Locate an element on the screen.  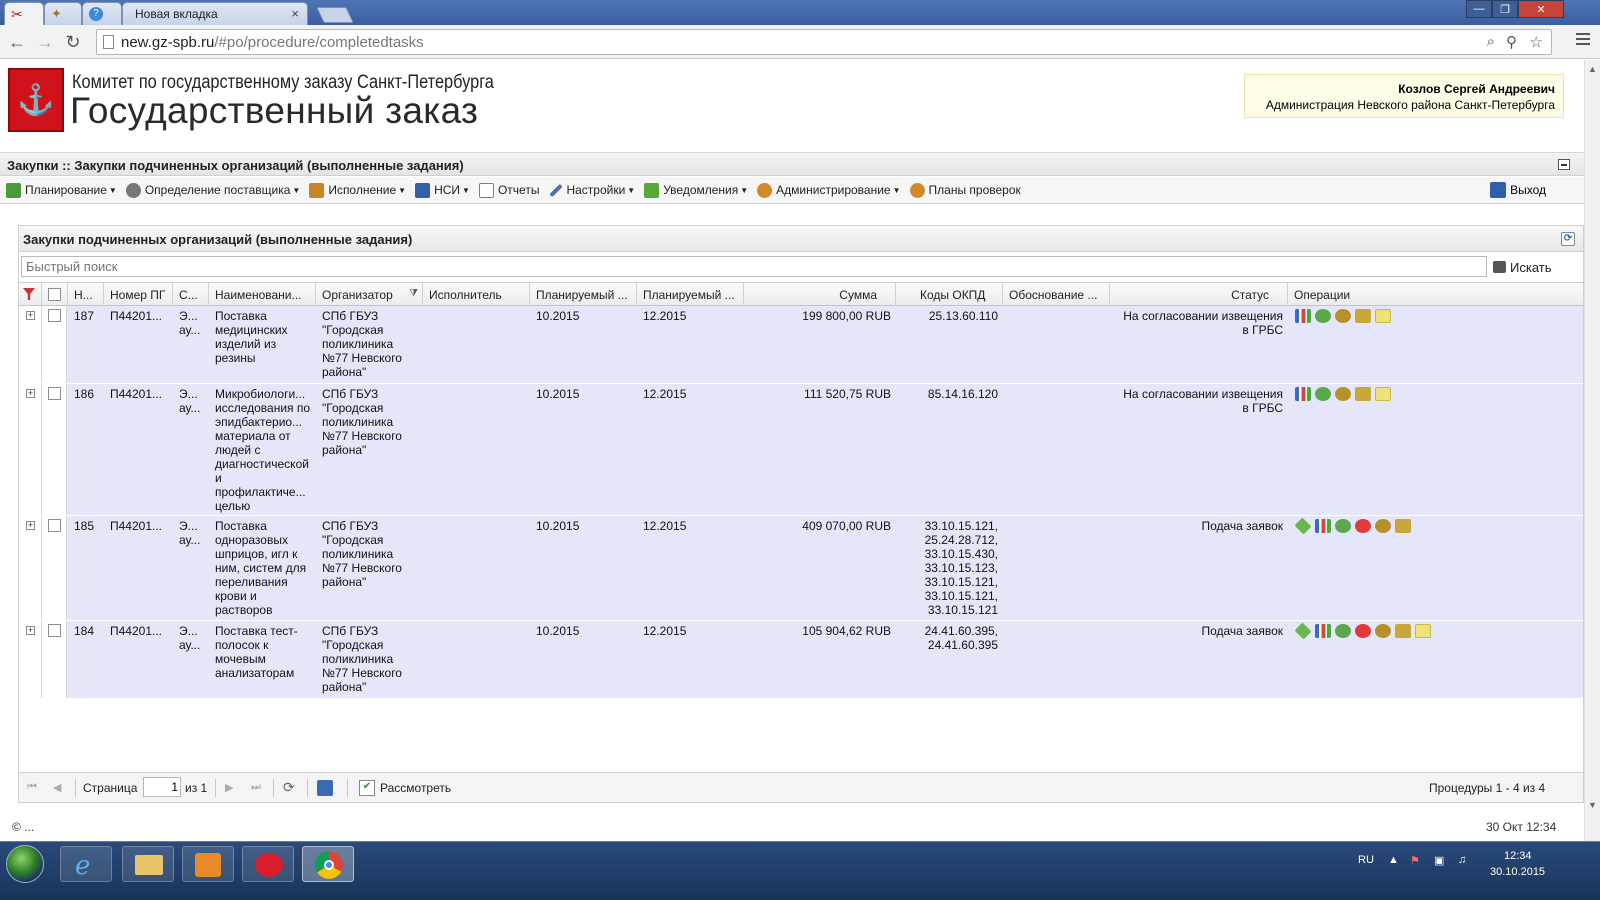
close-icon: × is located at coordinates (295, 13).